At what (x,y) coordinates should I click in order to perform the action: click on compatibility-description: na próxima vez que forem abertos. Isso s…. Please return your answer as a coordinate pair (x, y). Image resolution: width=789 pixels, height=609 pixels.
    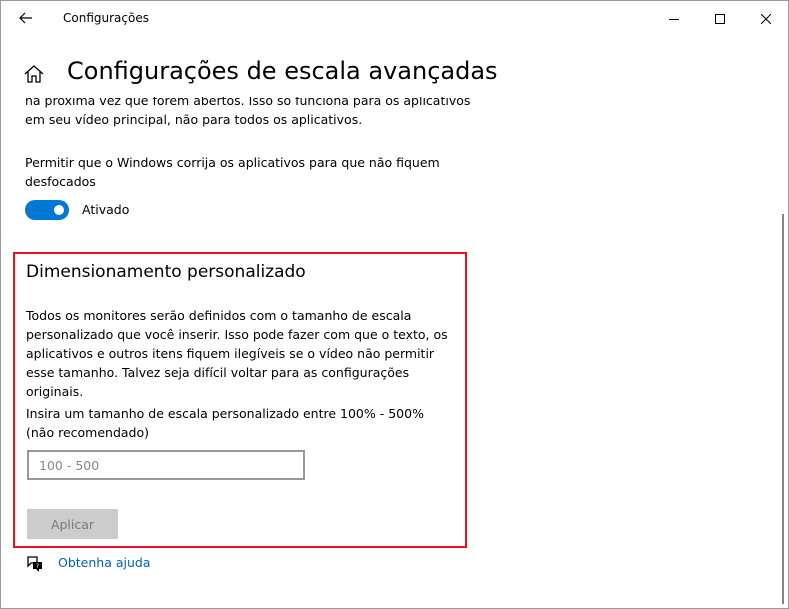
    Looking at the image, I should click on (248, 112).